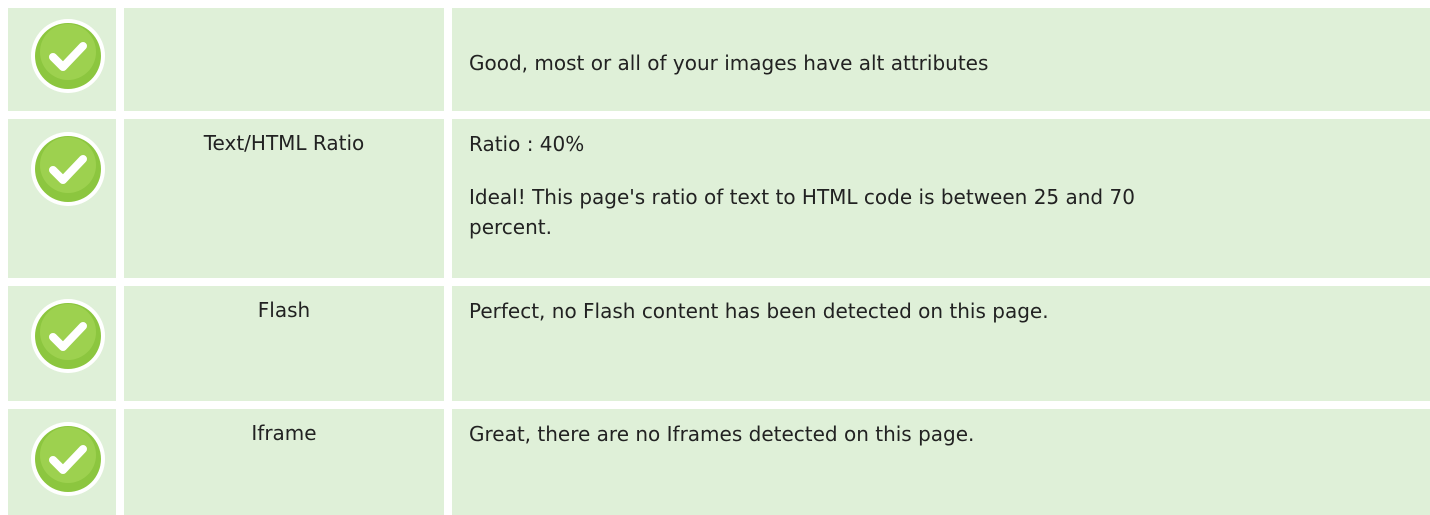 The image size is (1430, 515). Describe the element at coordinates (284, 143) in the screenshot. I see `check-name: Text/HTML Ratio` at that location.